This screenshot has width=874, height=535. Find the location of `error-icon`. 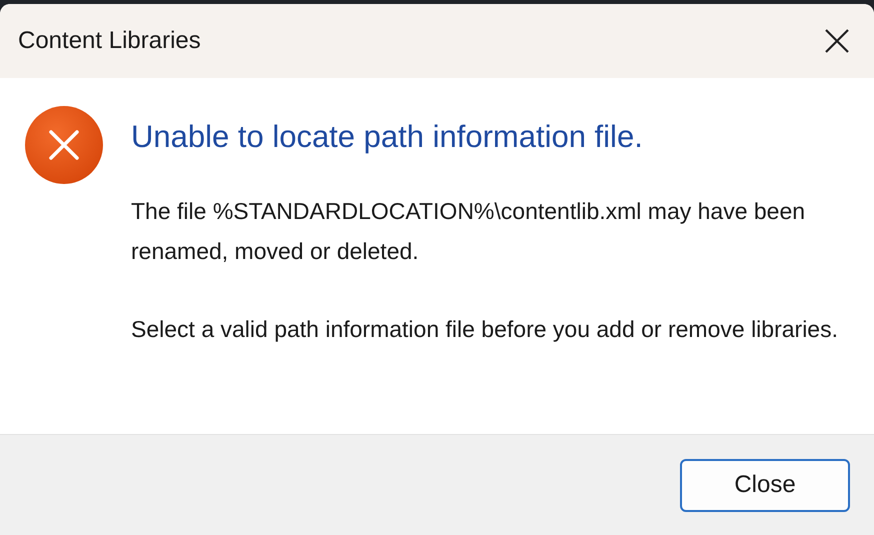

error-icon is located at coordinates (64, 145).